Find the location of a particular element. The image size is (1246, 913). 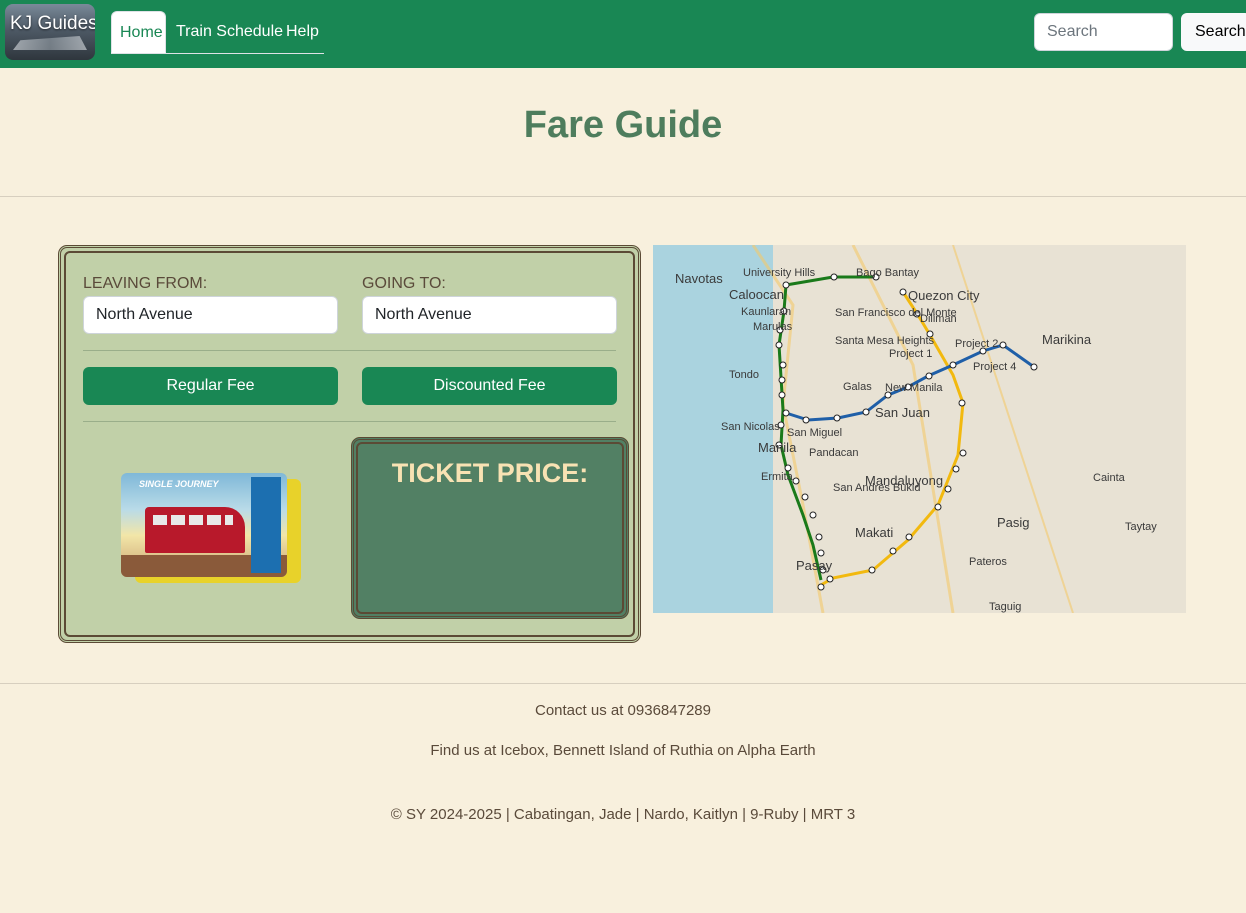

map-label: Project 1 is located at coordinates (911, 354).